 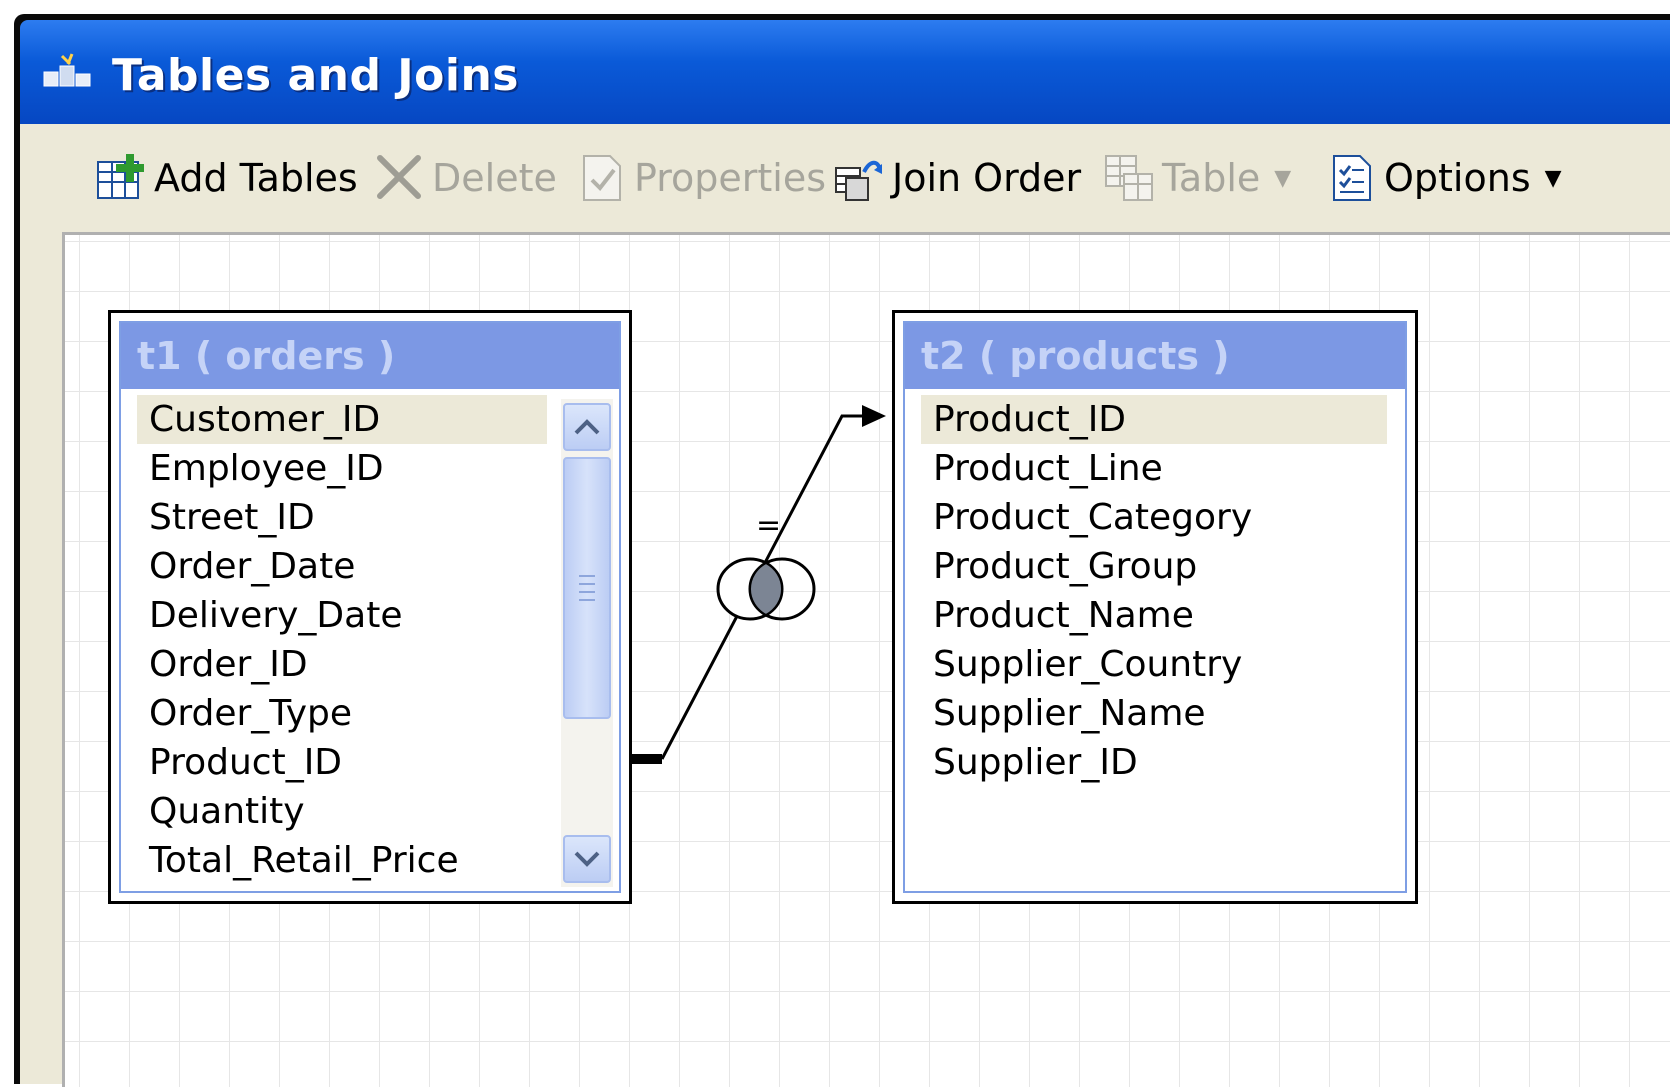 I want to click on join-arrow-icon, so click(x=874, y=416).